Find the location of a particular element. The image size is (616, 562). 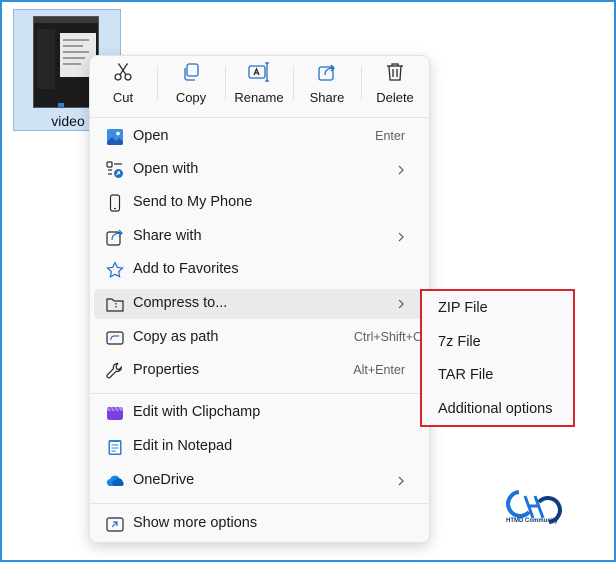

menu-item-show-more-options: Show more options is located at coordinates (259, 524).